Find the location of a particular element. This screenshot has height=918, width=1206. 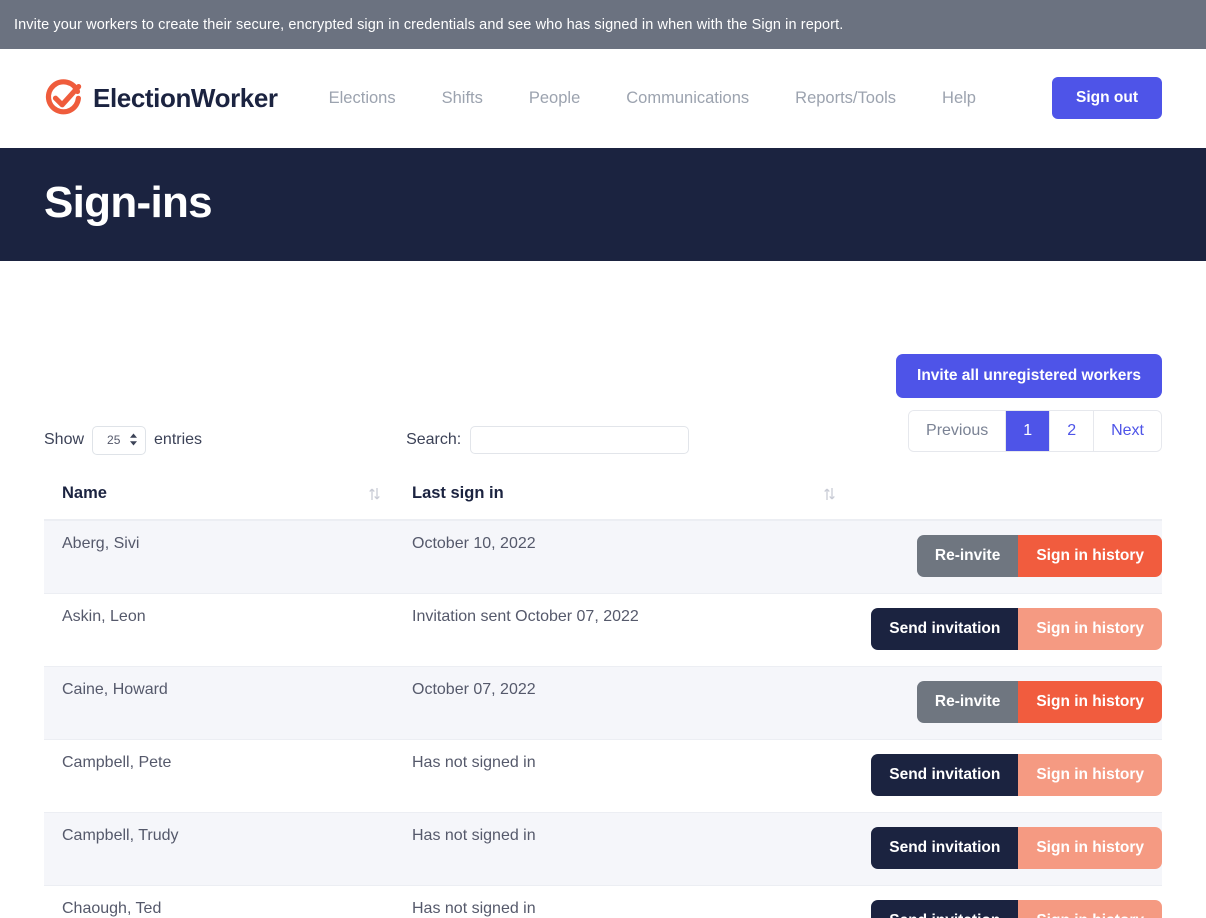

cell-name: Chaough, Ted is located at coordinates (219, 901).